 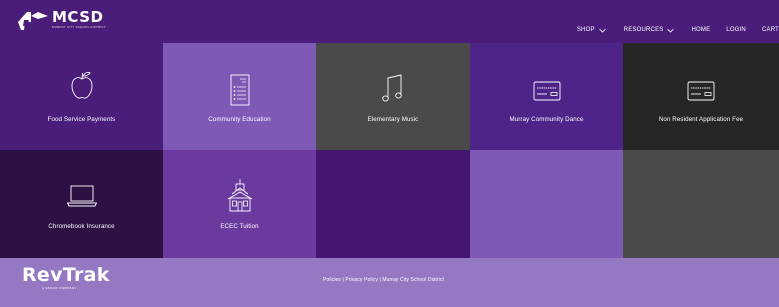 I want to click on nav-shop-label: SHOP, so click(x=585, y=30).